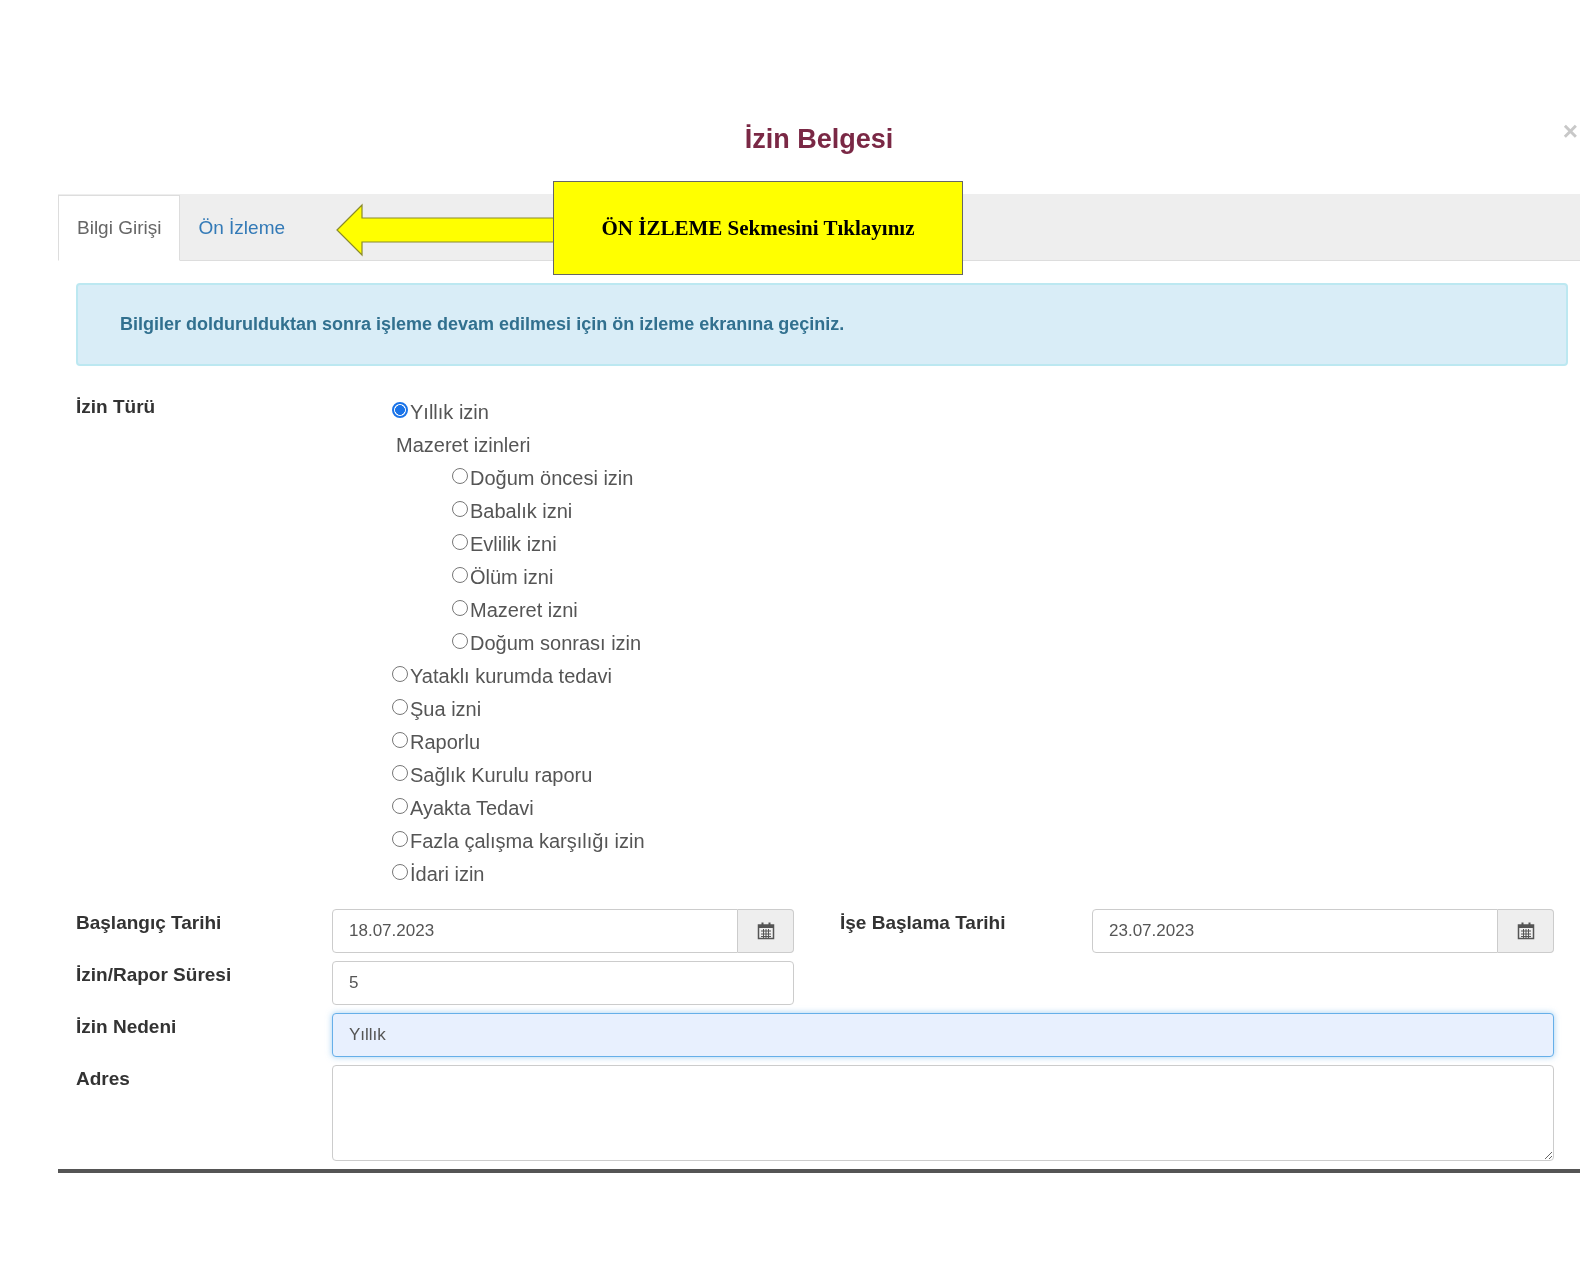 This screenshot has width=1590, height=1270. Describe the element at coordinates (119, 228) in the screenshot. I see `tab: Bilgi Girişi` at that location.